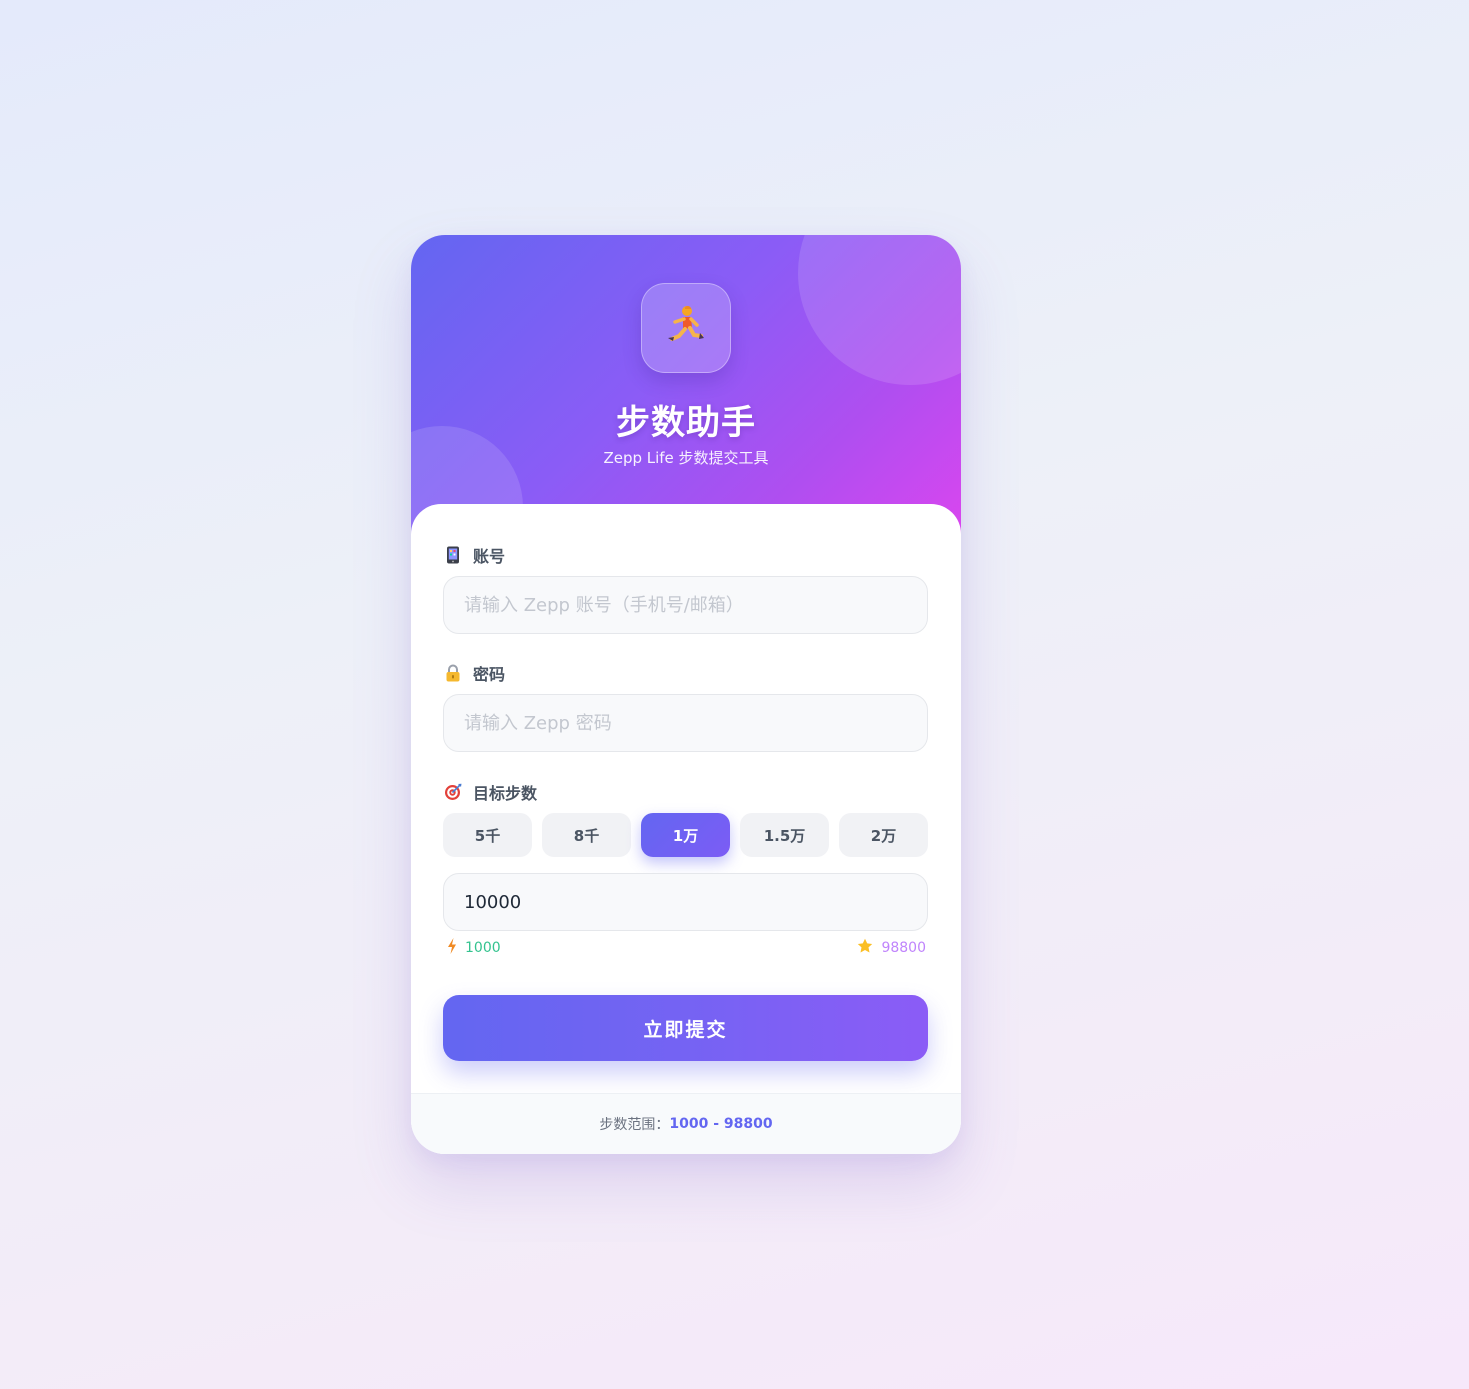  What do you see at coordinates (487, 835) in the screenshot?
I see `preset-5k-button: 5千` at bounding box center [487, 835].